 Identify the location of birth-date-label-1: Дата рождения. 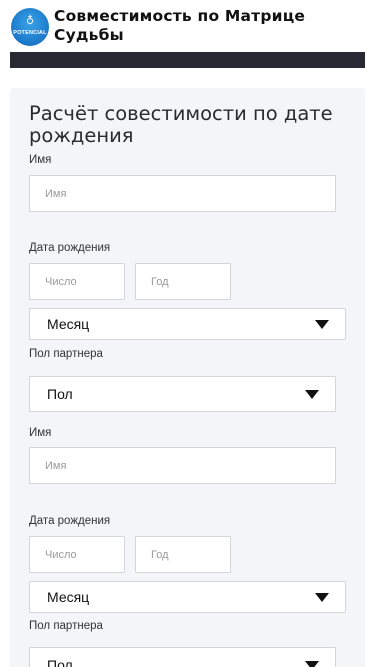
(70, 248).